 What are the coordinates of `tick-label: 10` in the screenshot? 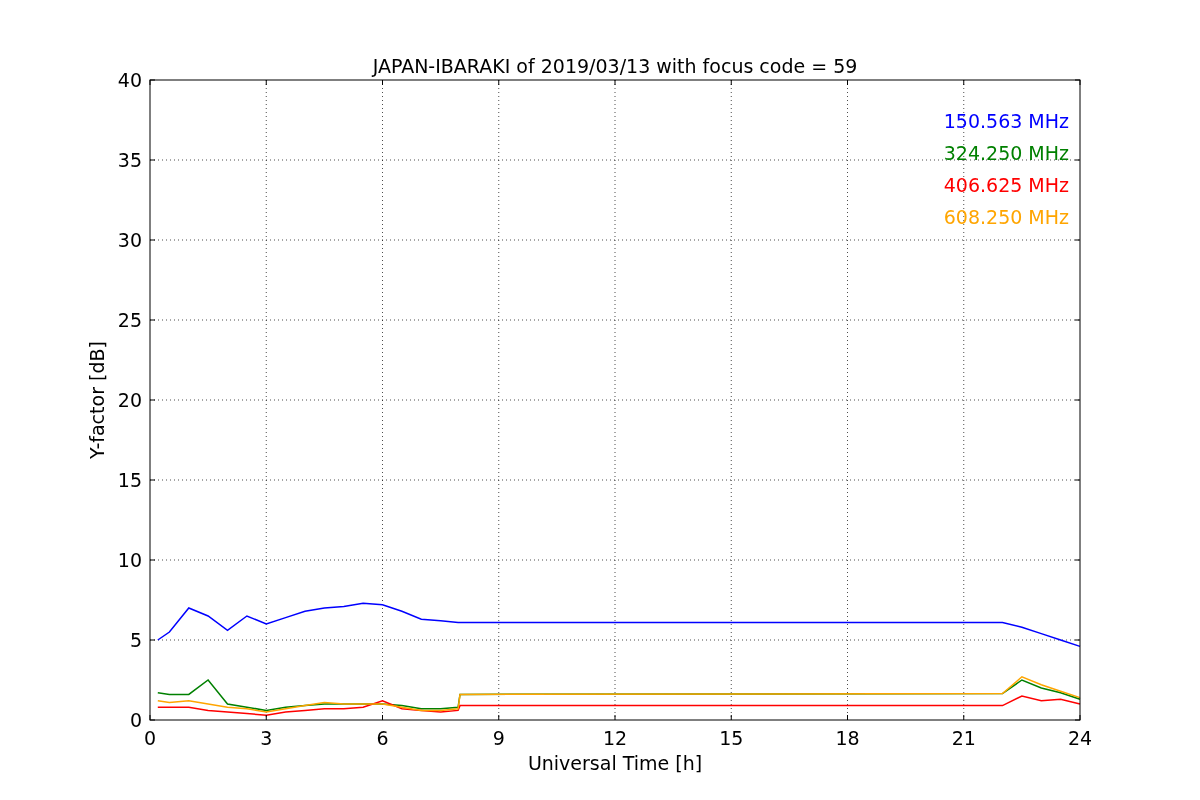 It's located at (129, 560).